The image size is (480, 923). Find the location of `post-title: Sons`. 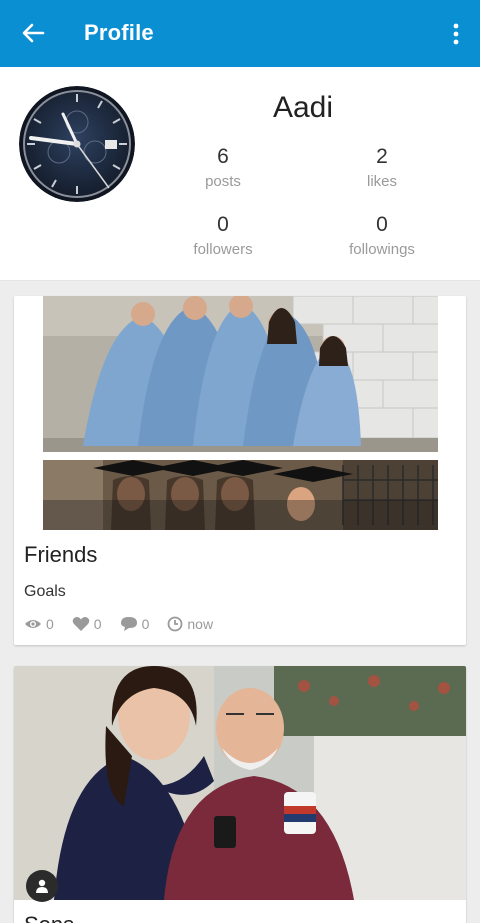

post-title: Sons is located at coordinates (49, 917).